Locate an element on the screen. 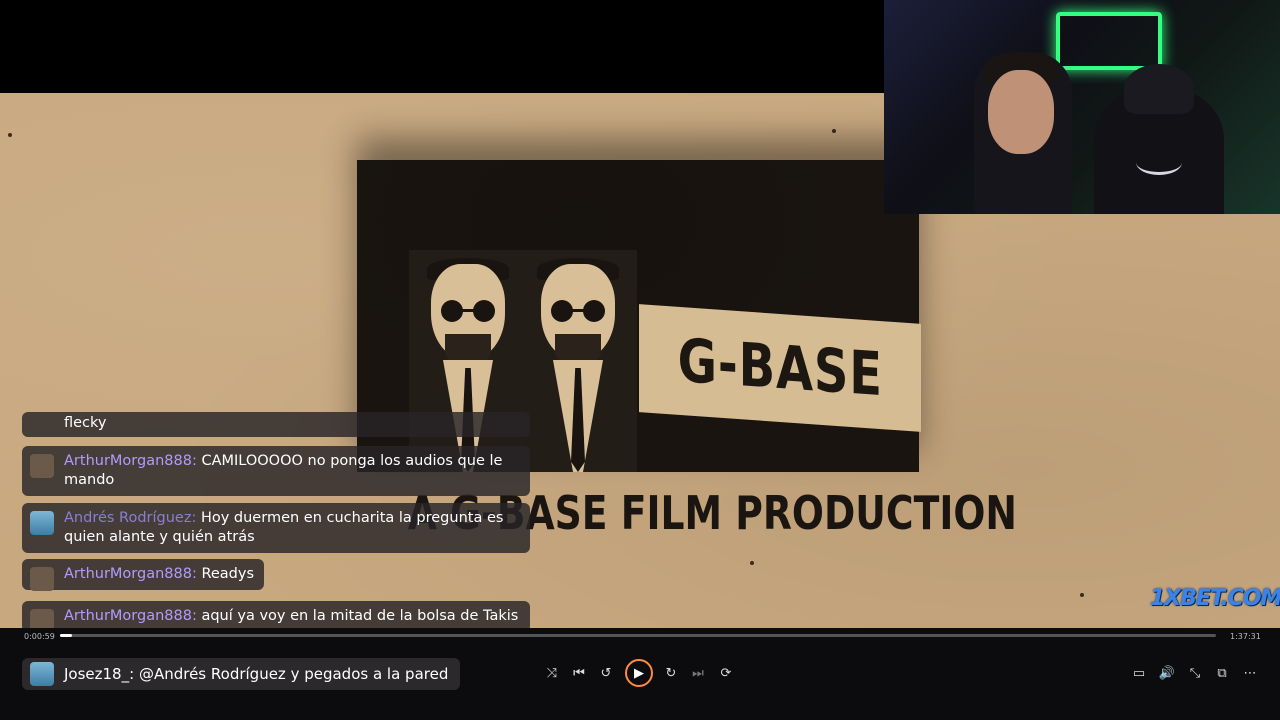 Image resolution: width=1280 pixels, height=720 pixels. chat-username: Andrés Rodríguez: is located at coordinates (130, 518).